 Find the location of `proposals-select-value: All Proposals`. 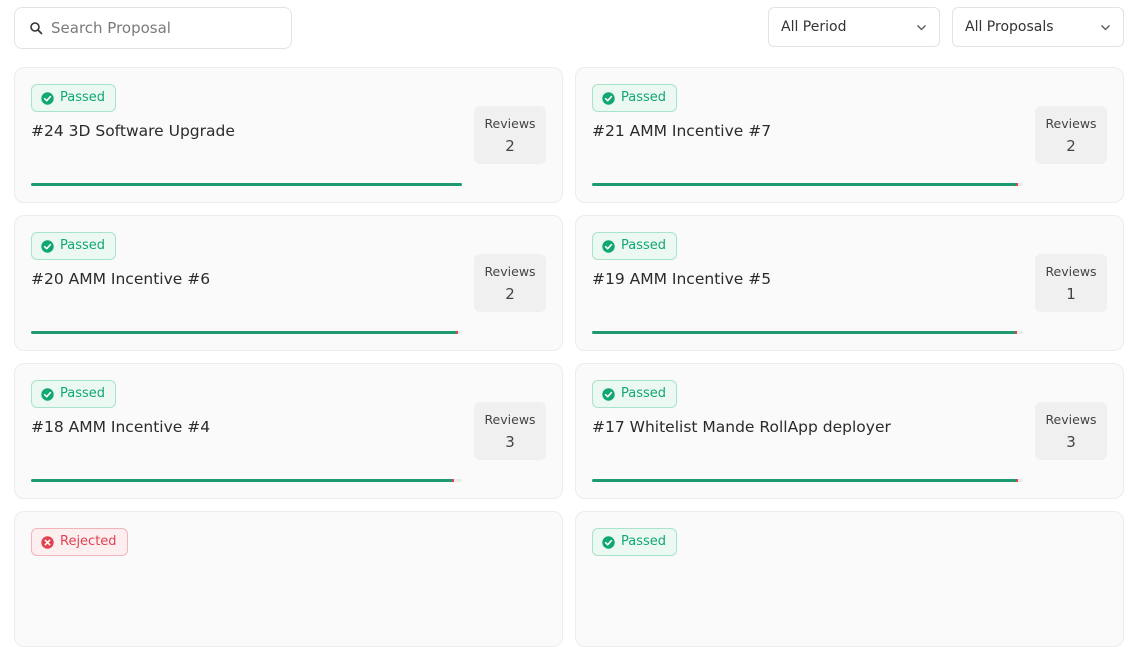

proposals-select-value: All Proposals is located at coordinates (1009, 27).